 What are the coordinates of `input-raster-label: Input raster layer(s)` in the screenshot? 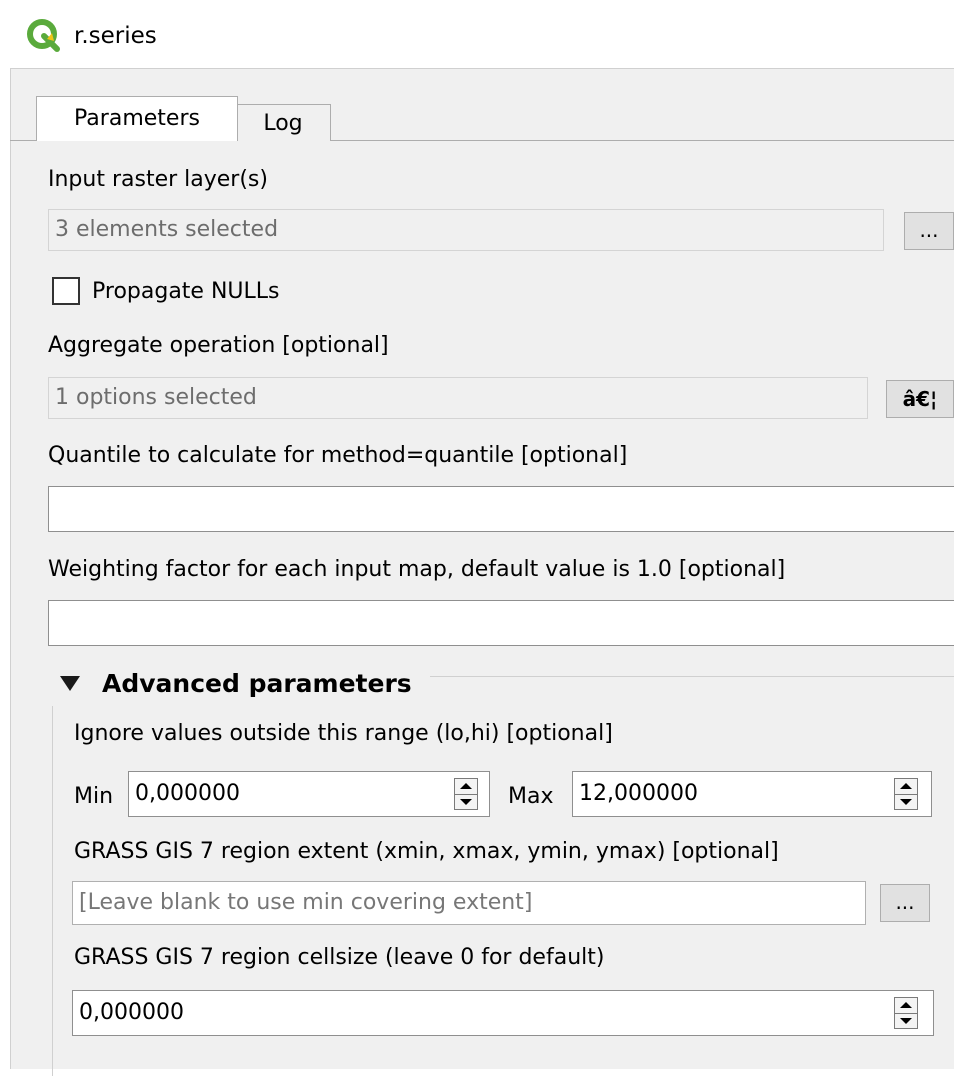 It's located at (158, 179).